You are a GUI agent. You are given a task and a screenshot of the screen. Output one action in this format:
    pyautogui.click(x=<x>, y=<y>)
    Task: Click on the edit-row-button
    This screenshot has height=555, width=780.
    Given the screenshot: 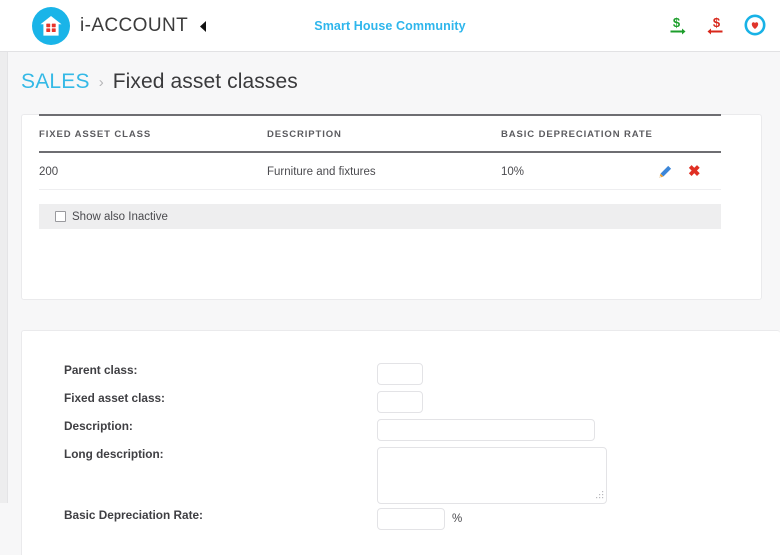 What is the action you would take?
    pyautogui.click(x=664, y=171)
    